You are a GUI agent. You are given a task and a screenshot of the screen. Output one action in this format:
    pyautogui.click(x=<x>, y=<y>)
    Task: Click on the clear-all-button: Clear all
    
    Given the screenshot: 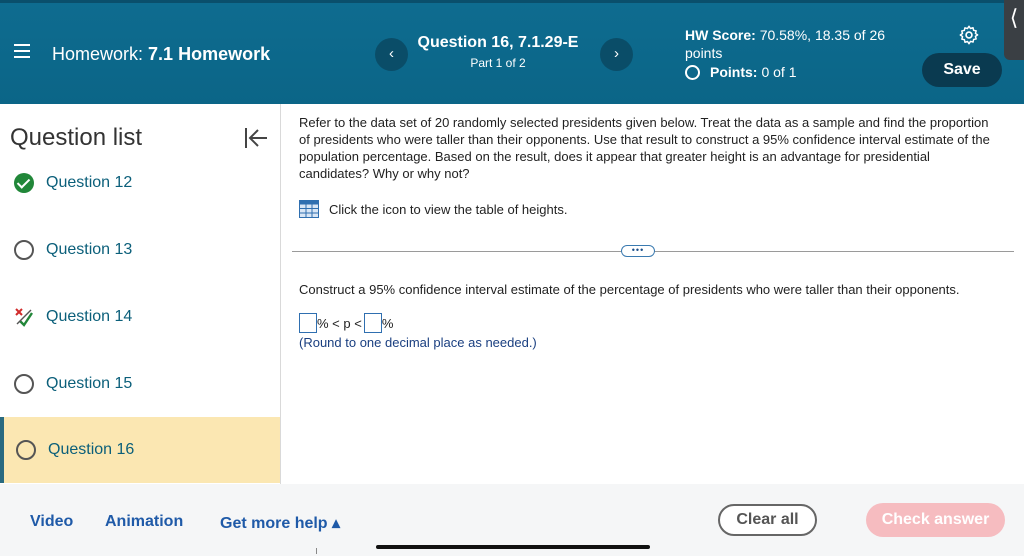 What is the action you would take?
    pyautogui.click(x=767, y=520)
    